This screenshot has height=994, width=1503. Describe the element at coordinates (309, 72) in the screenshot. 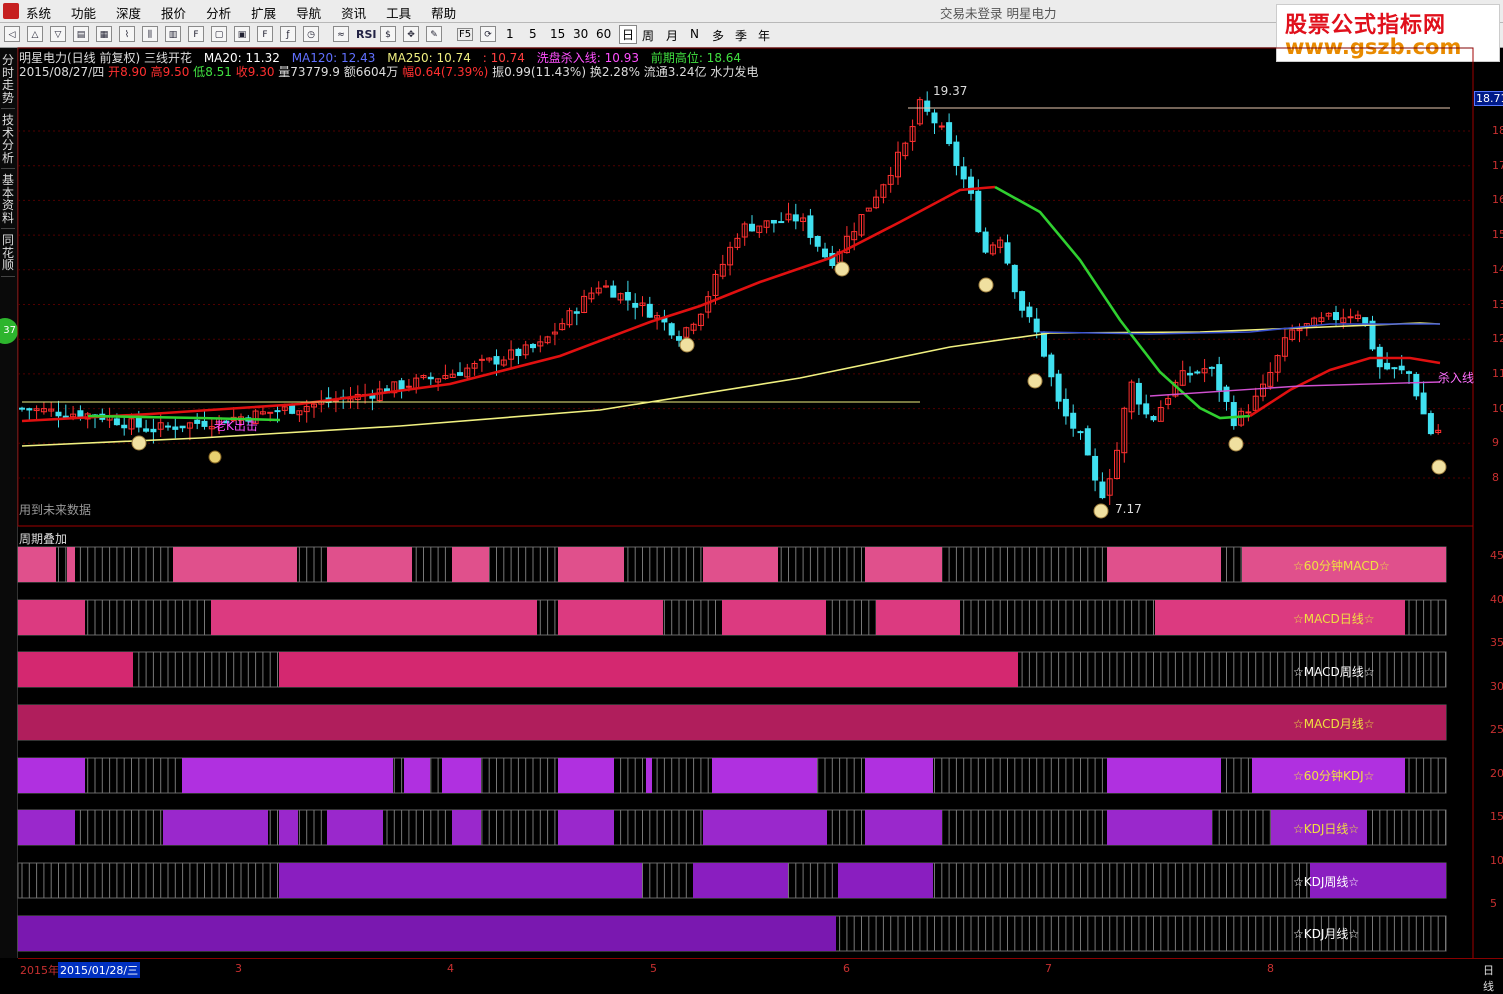

I see `volume-value: 量73779.9` at that location.